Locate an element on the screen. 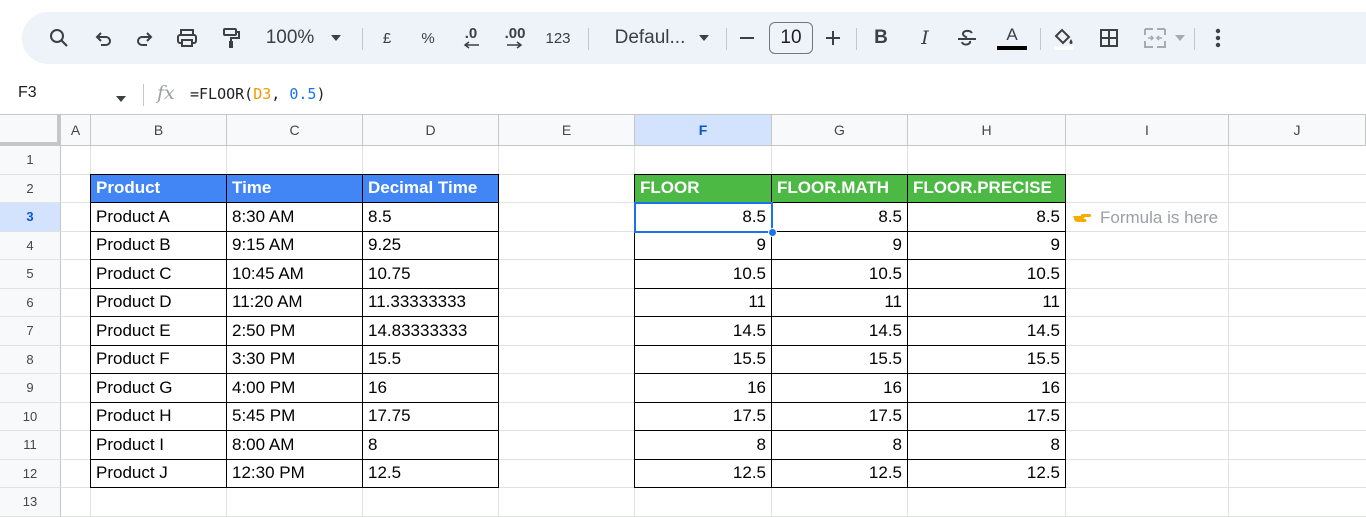 The width and height of the screenshot is (1366, 517). fill-color-icon is located at coordinates (1064, 38).